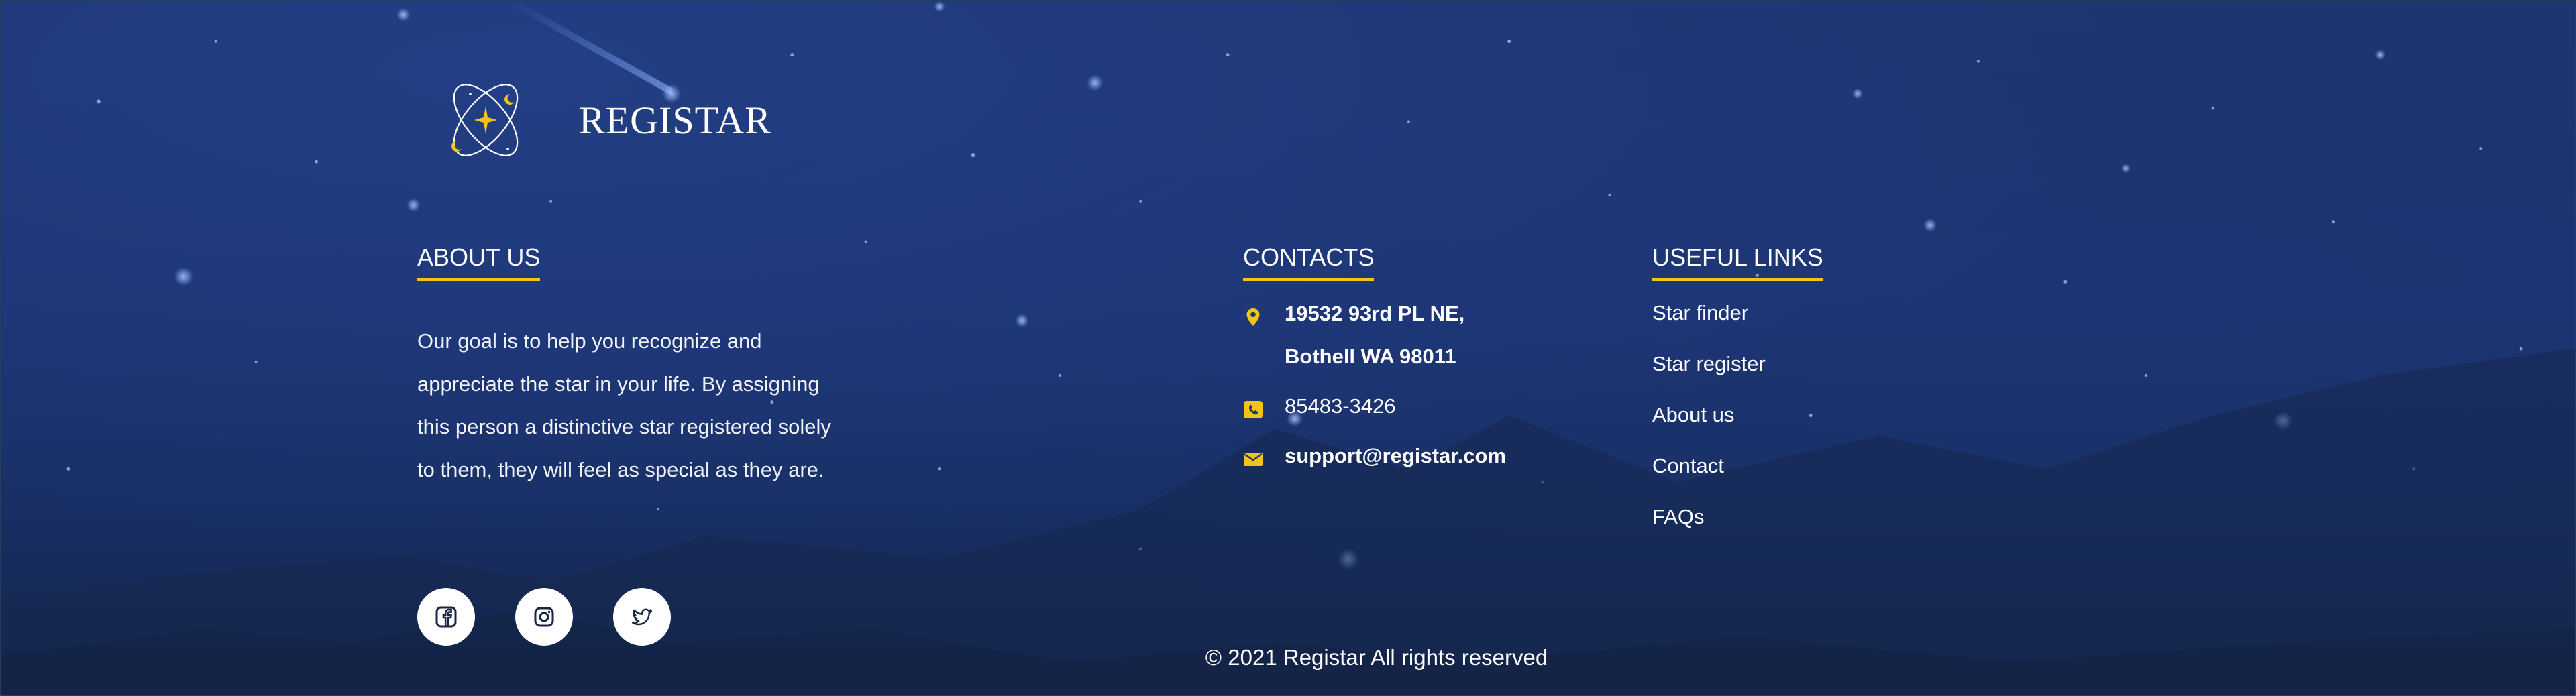 The image size is (2576, 696). Describe the element at coordinates (1709, 364) in the screenshot. I see `link-star-register: Star register` at that location.